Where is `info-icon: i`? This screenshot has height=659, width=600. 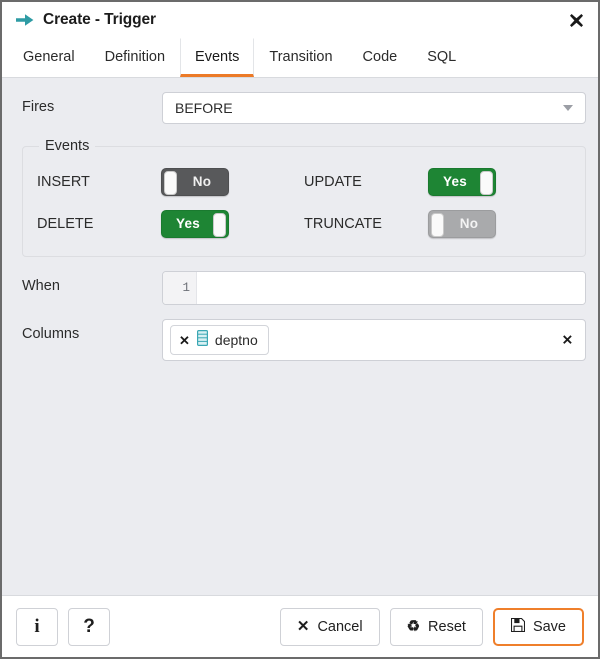 info-icon: i is located at coordinates (37, 626).